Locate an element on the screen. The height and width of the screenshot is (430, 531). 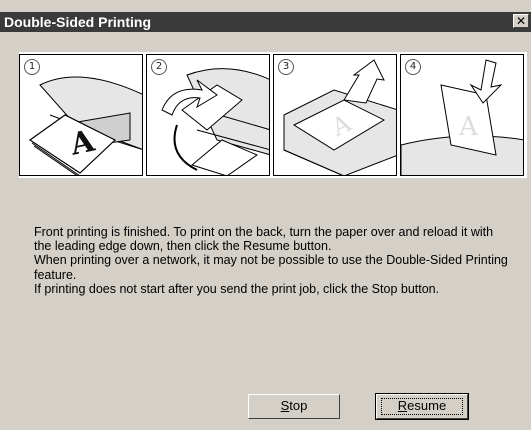
close-button: ✕ is located at coordinates (521, 21).